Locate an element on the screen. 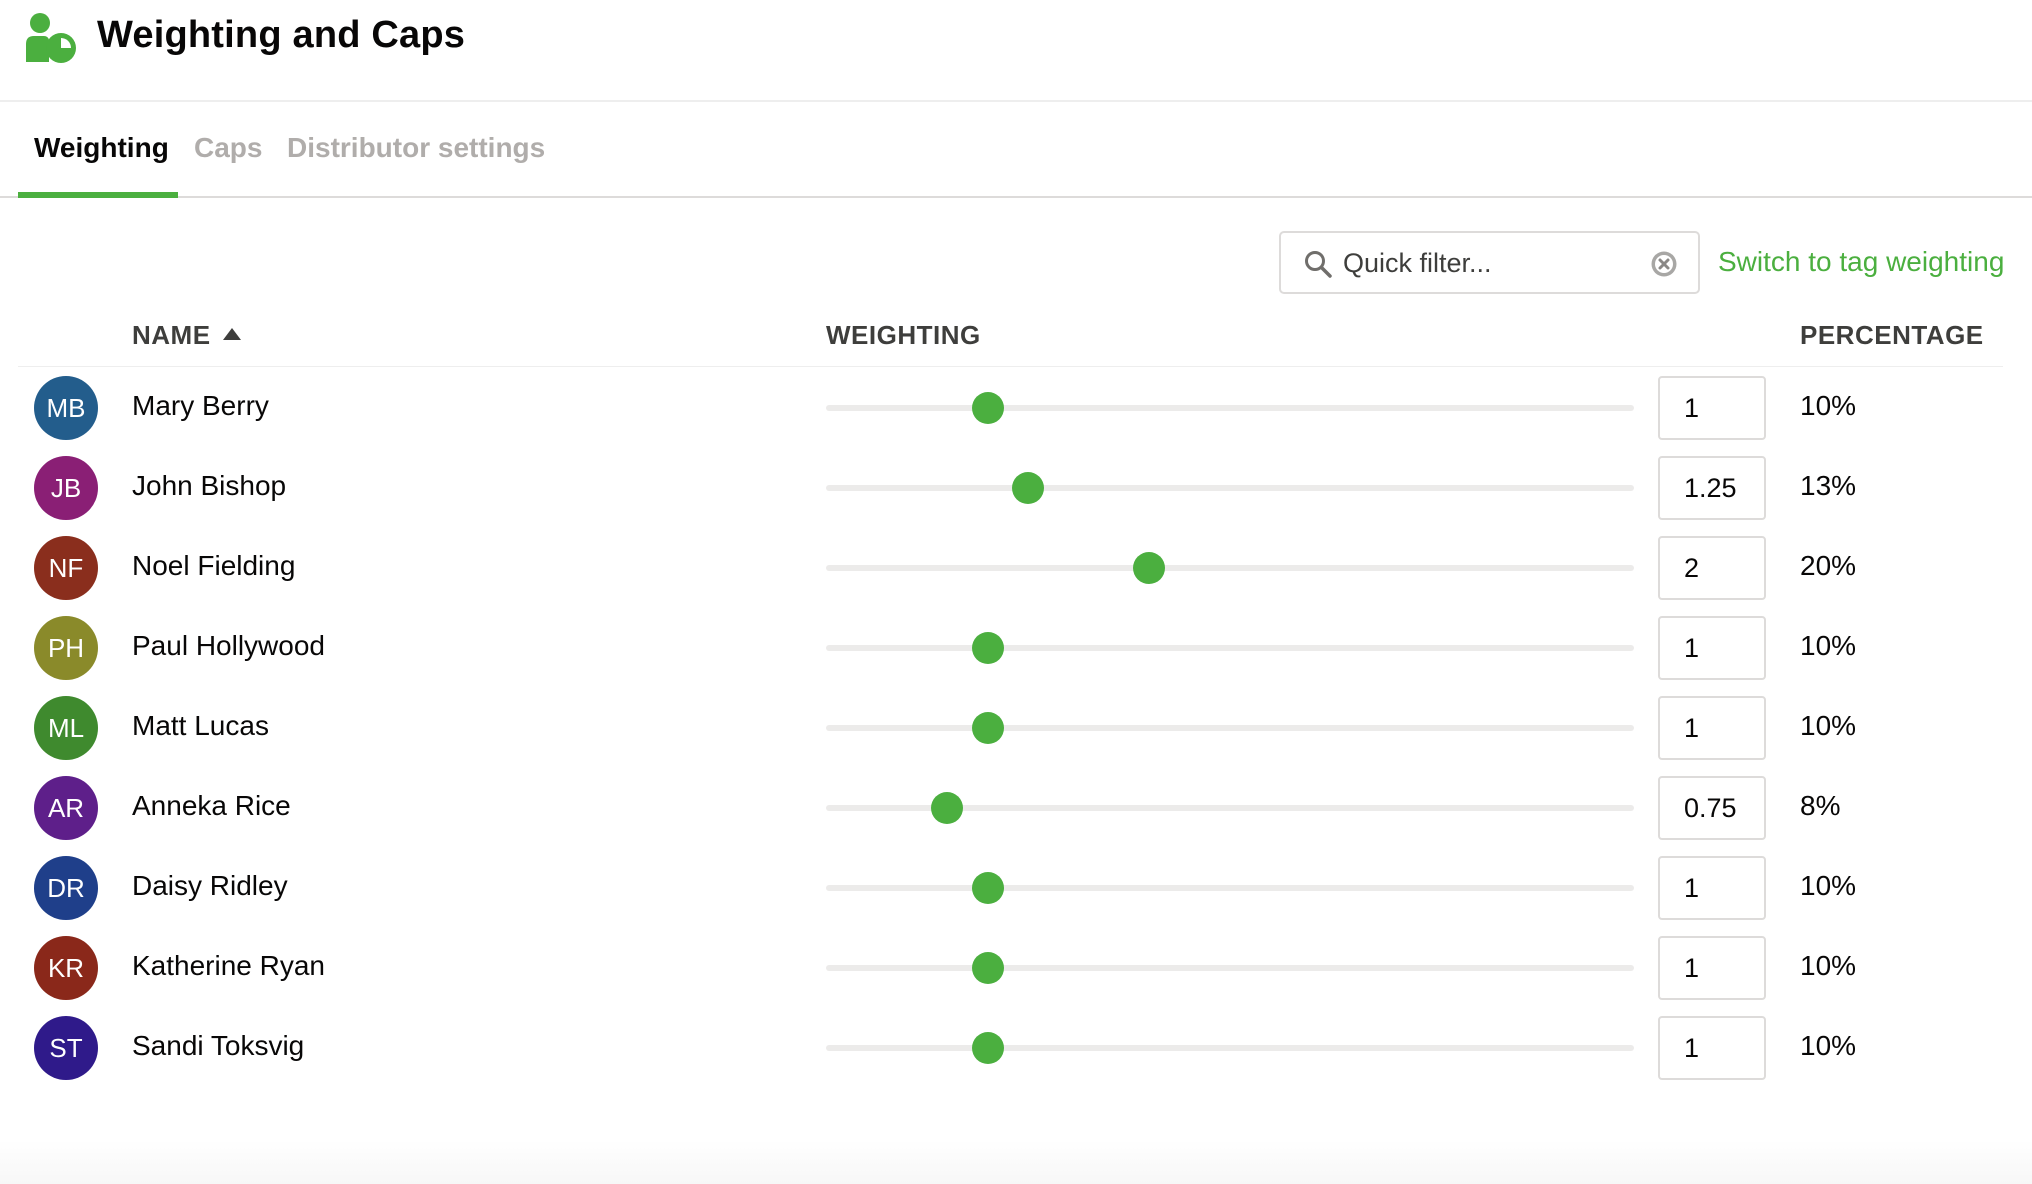 Image resolution: width=2032 pixels, height=1184 pixels. table-row: AR Anneka Rice 8% is located at coordinates (1016, 808).